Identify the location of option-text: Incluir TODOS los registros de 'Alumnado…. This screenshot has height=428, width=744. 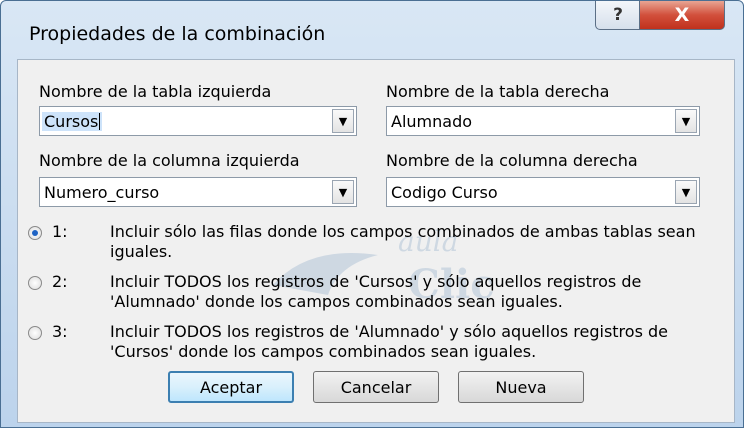
(389, 341).